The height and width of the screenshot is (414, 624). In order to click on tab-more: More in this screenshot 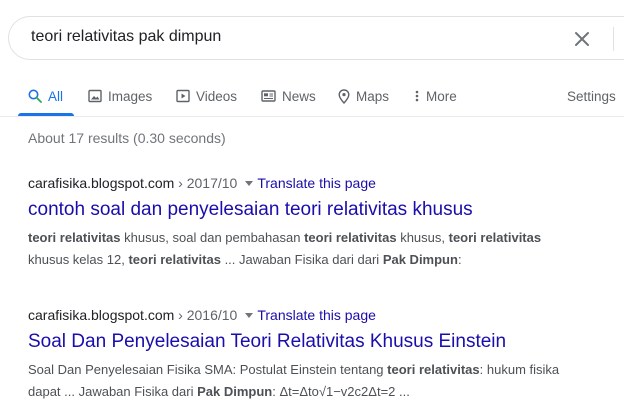, I will do `click(435, 96)`.